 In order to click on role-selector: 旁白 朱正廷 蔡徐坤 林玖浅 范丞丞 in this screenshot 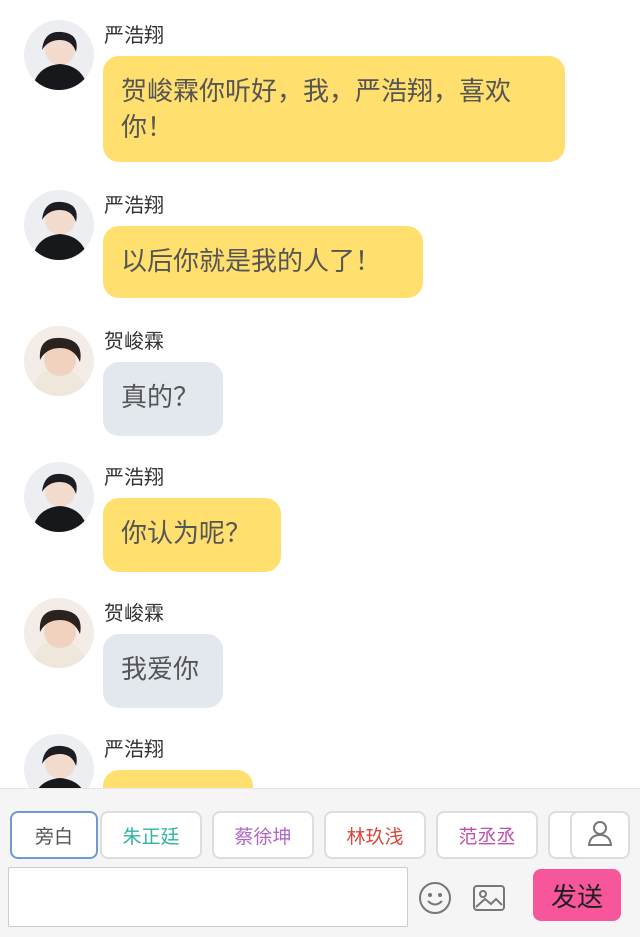, I will do `click(320, 837)`.